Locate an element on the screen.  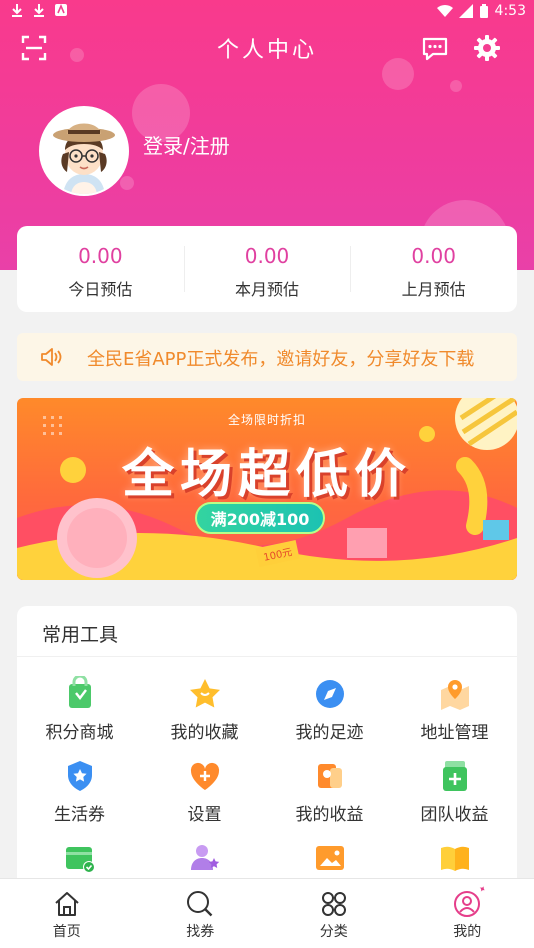
shield-star-icon is located at coordinates (79, 776).